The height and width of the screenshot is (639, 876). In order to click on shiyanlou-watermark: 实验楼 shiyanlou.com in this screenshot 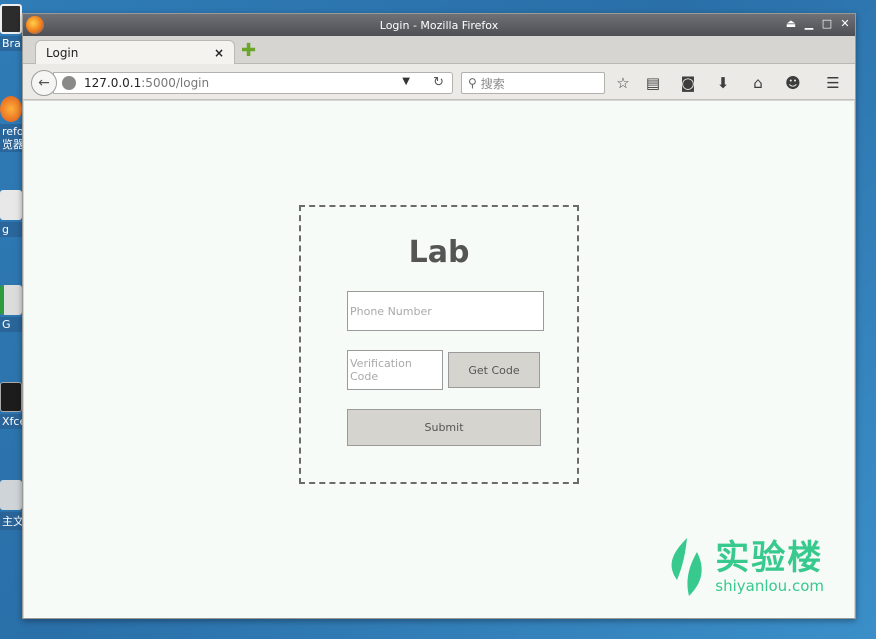, I will do `click(743, 567)`.